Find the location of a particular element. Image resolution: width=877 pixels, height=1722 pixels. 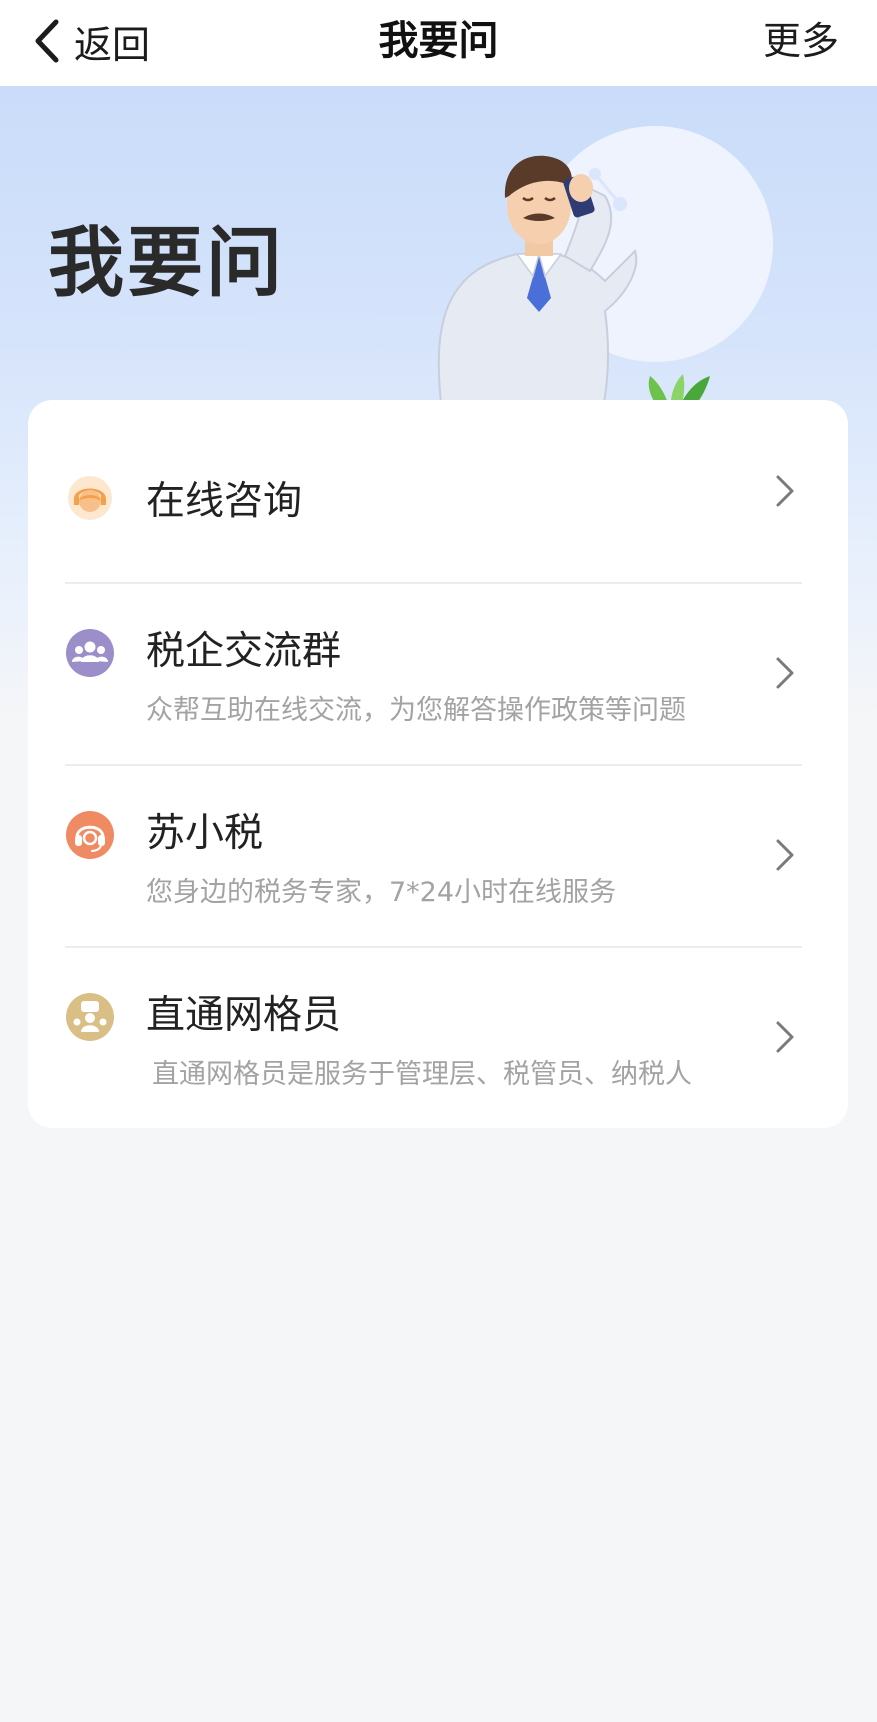

headset-icon is located at coordinates (90, 835).